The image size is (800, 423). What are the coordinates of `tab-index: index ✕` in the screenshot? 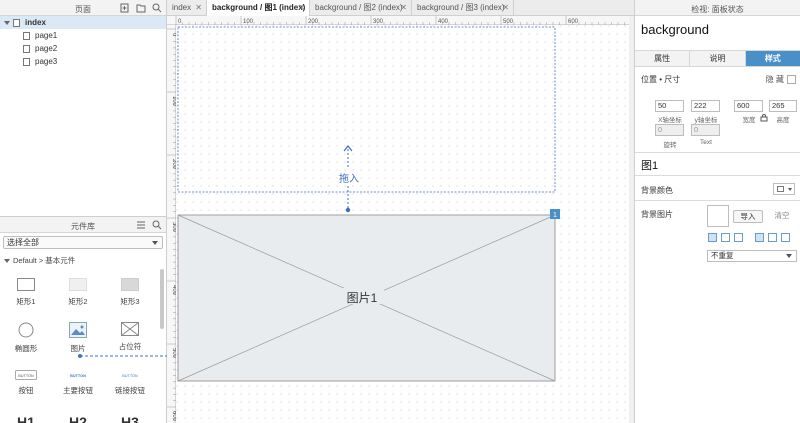 It's located at (187, 8).